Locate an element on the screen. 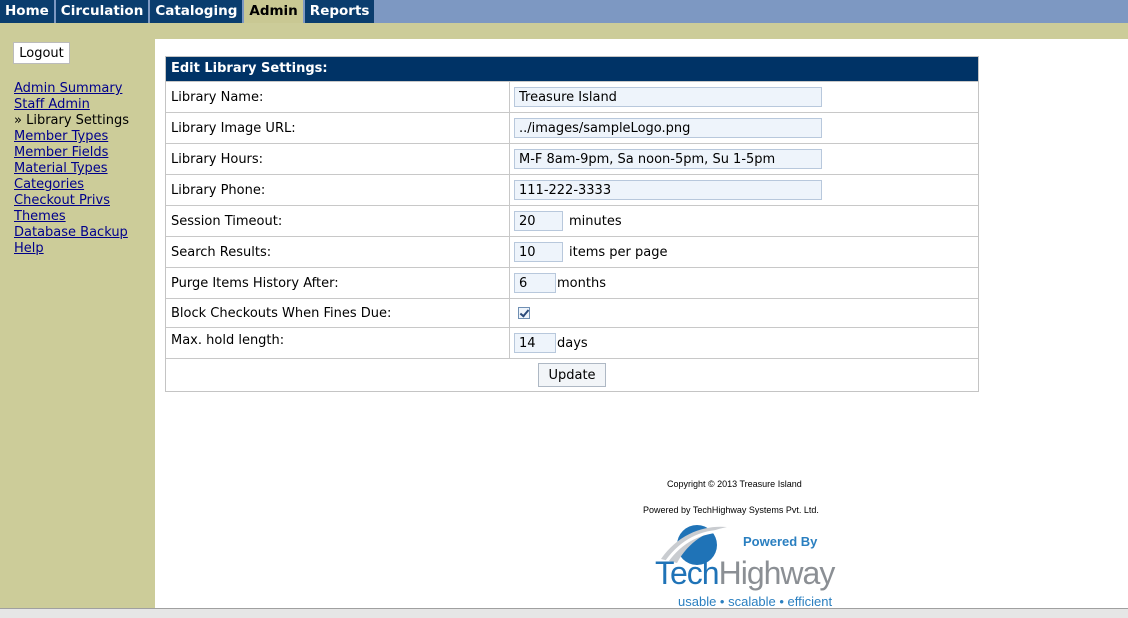 This screenshot has width=1128, height=618. library-image-url-input is located at coordinates (668, 128).